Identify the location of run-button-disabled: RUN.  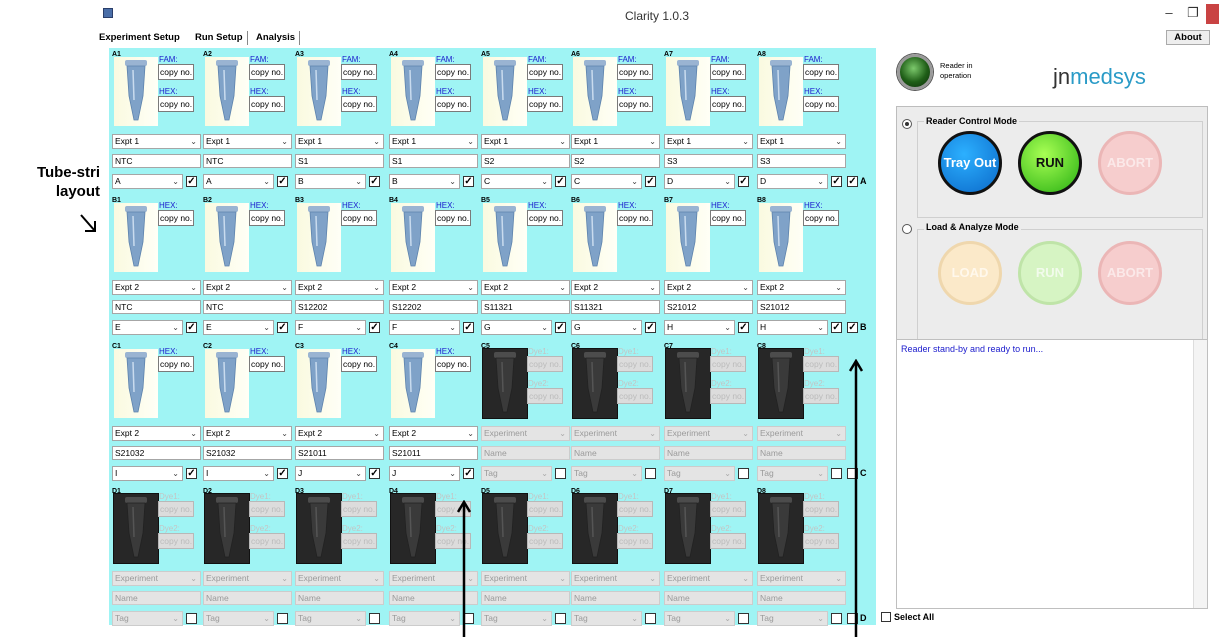
(1050, 273).